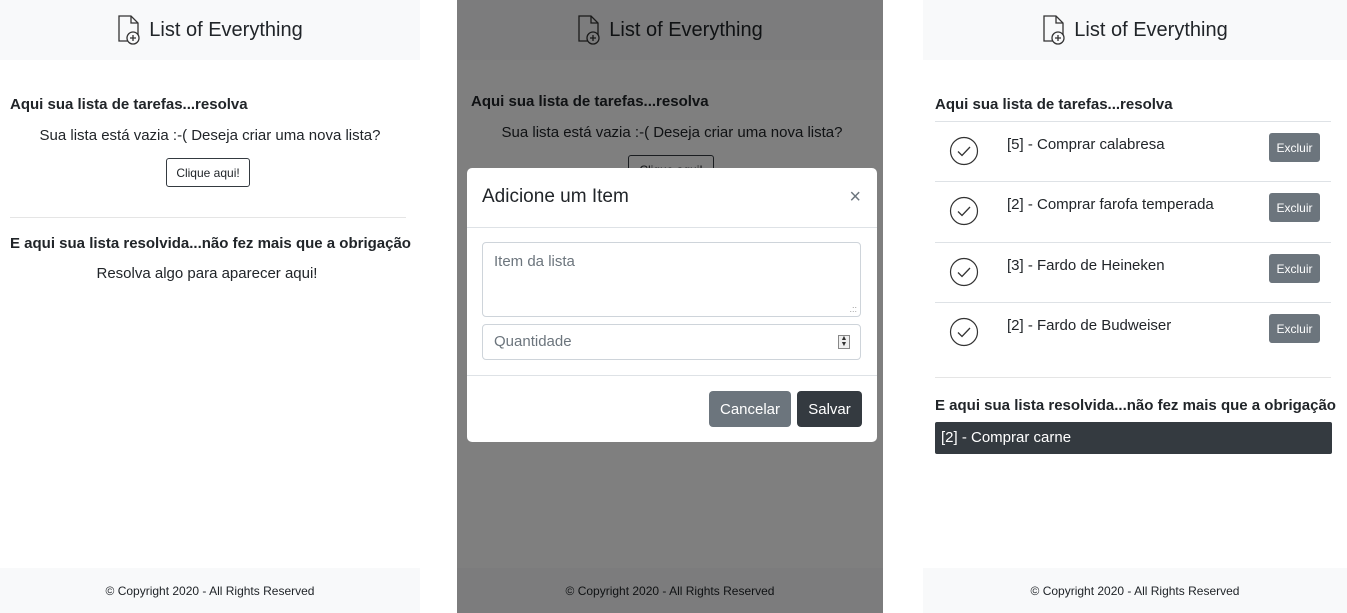 This screenshot has height=613, width=1347. I want to click on item-textarea: Item da lista .::, so click(671, 279).